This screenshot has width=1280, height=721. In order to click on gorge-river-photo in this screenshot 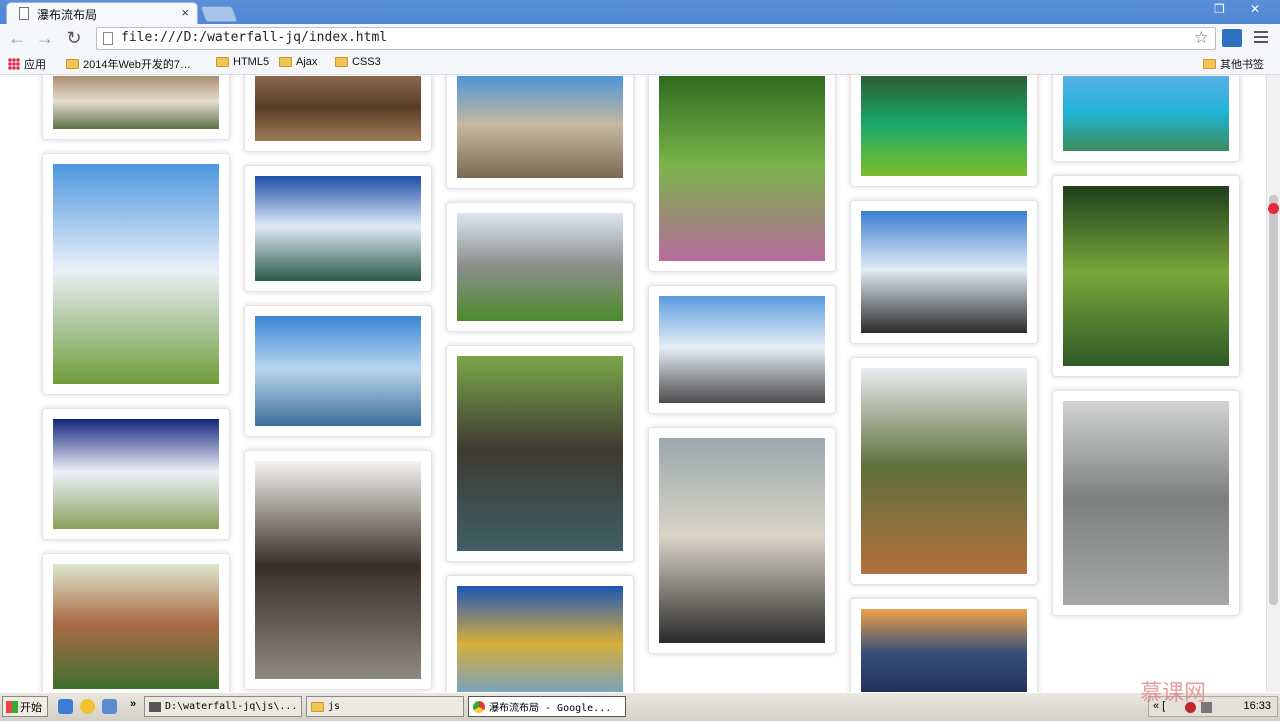, I will do `click(944, 471)`.